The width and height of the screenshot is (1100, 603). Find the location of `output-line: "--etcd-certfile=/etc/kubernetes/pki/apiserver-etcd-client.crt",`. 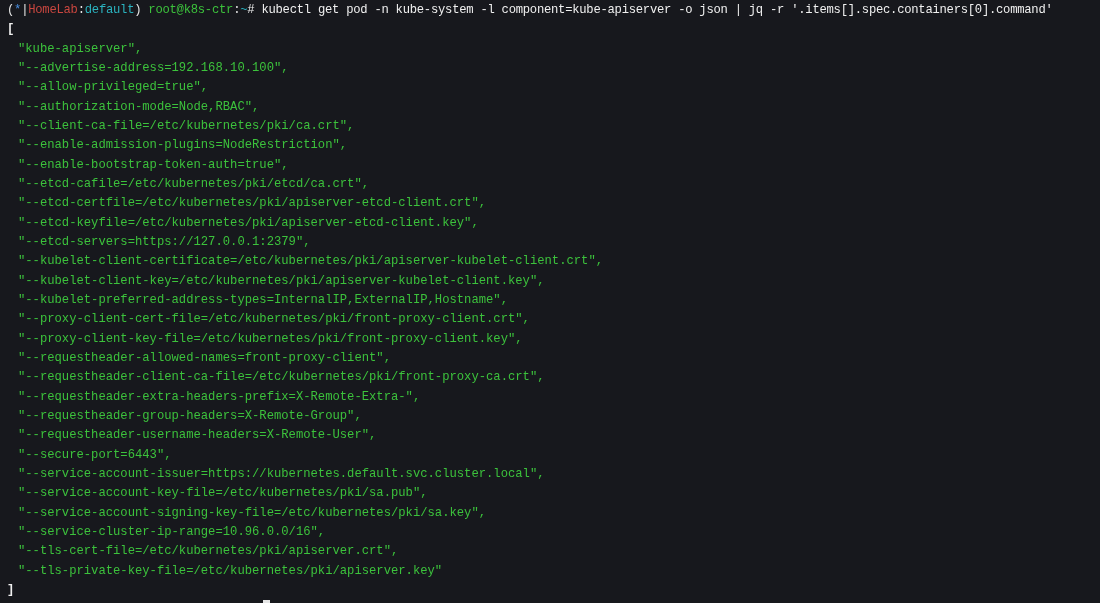

output-line: "--etcd-certfile=/etc/kubernetes/pki/apiserver-etcd-client.crt", is located at coordinates (251, 204).